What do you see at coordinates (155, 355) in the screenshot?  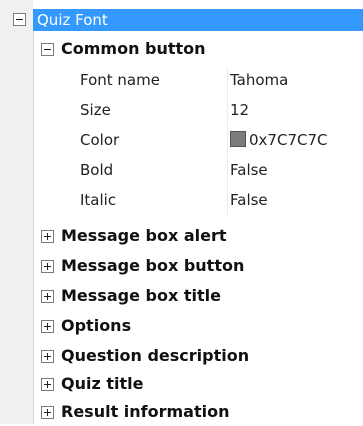 I see `group-label: Question description` at bounding box center [155, 355].